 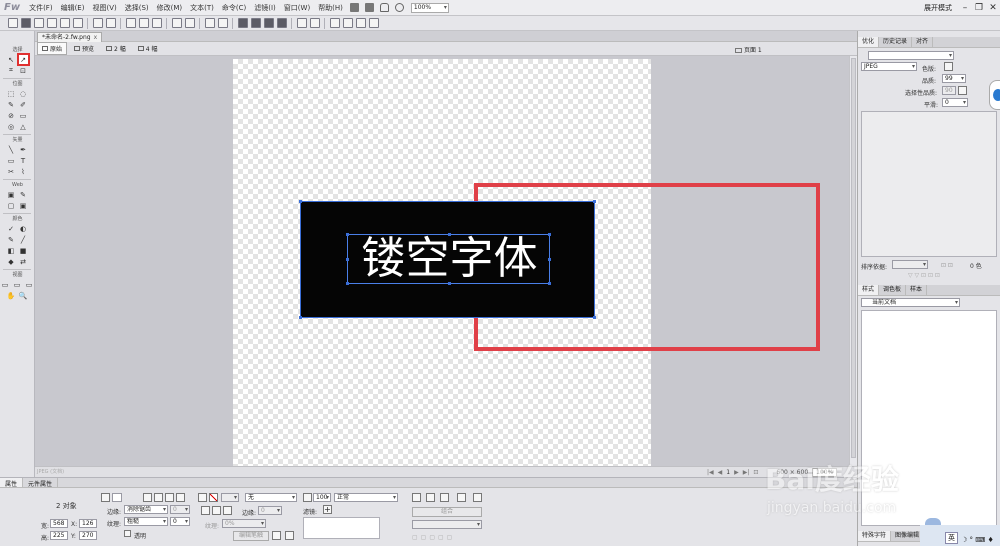 What do you see at coordinates (148, 48) in the screenshot?
I see `view-4up: 4 幅` at bounding box center [148, 48].